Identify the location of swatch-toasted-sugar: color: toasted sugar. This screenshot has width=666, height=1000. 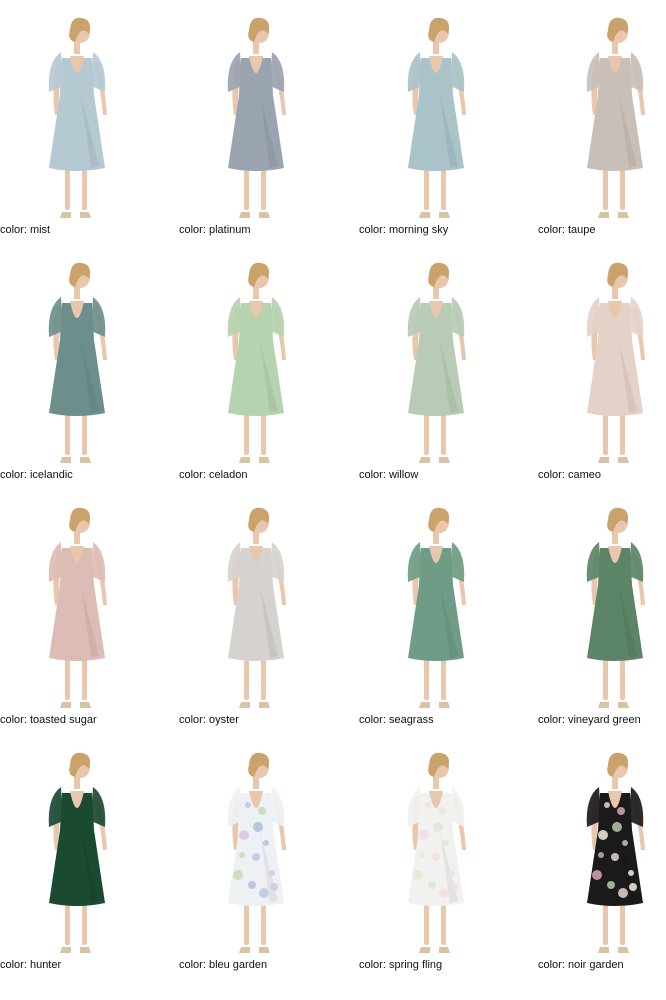
(83, 612).